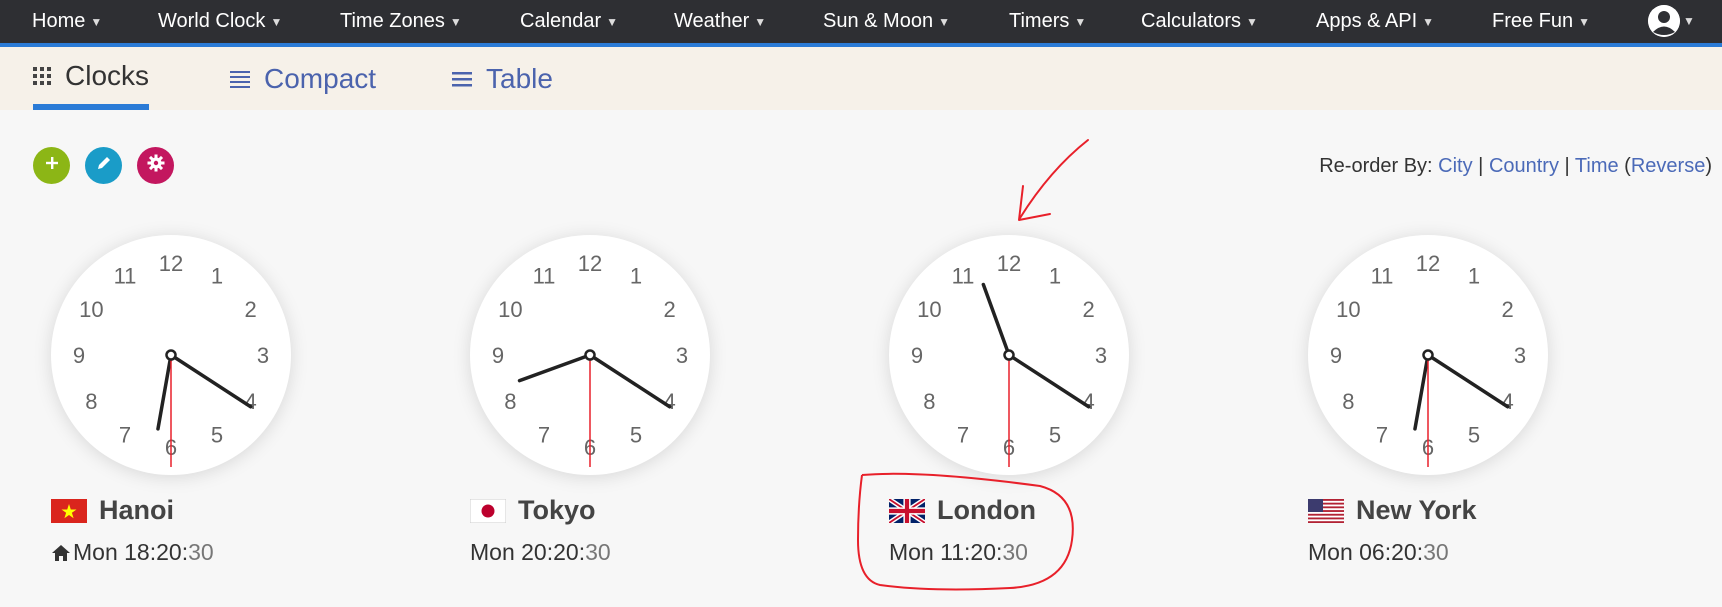  What do you see at coordinates (136, 510) in the screenshot?
I see `city-name: Hanoi` at bounding box center [136, 510].